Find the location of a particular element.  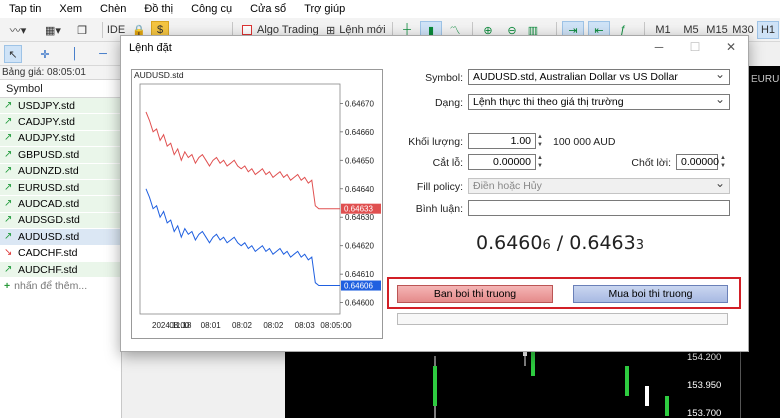

symbol-name: EURUSD.std is located at coordinates (49, 187).